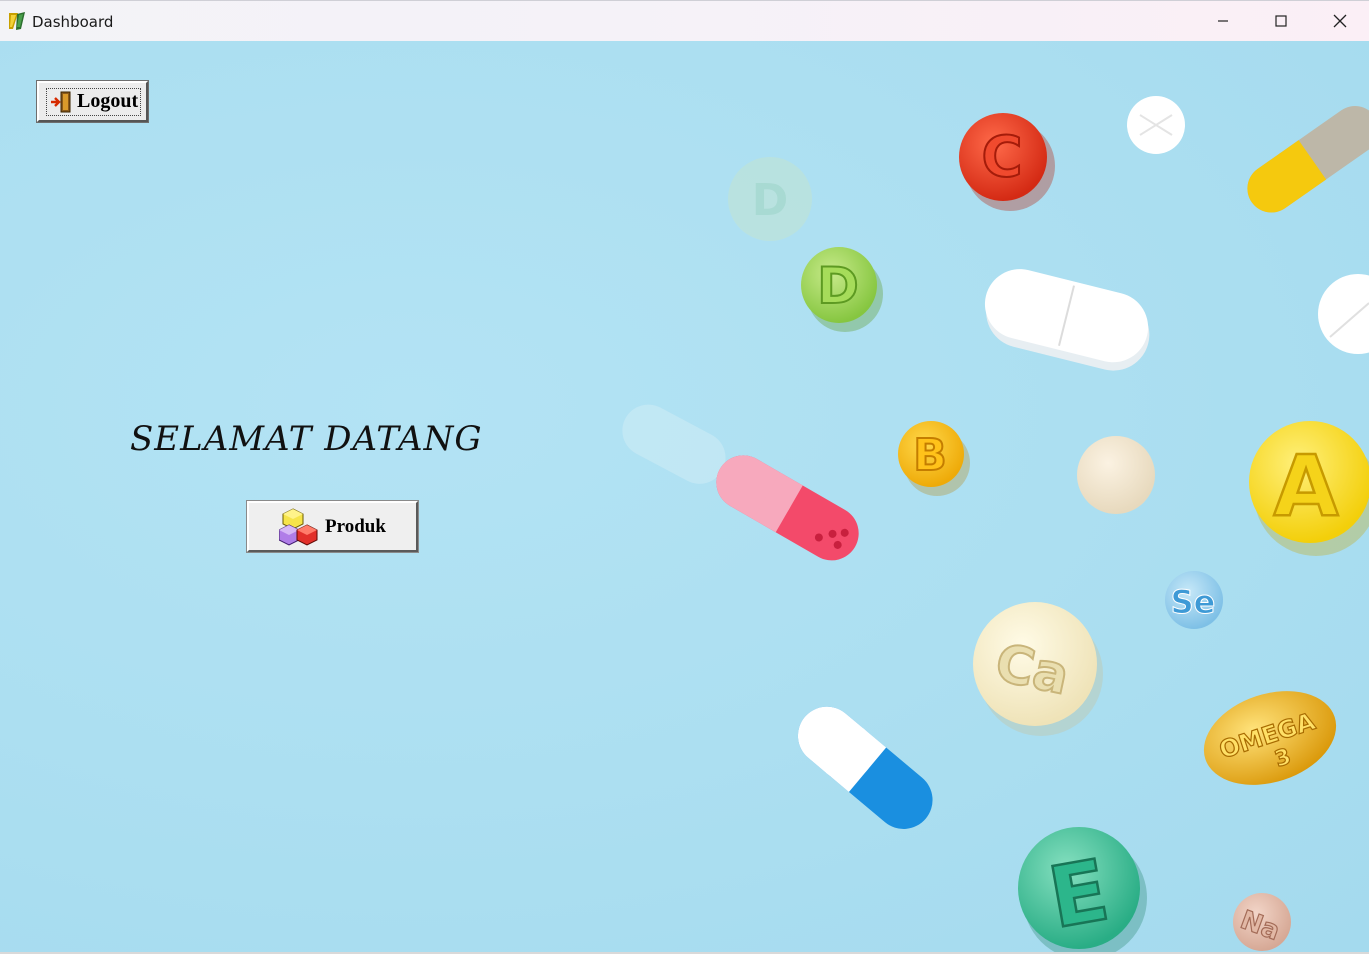 Image resolution: width=1369 pixels, height=954 pixels. Describe the element at coordinates (355, 526) in the screenshot. I see `produk-label: Produk` at that location.